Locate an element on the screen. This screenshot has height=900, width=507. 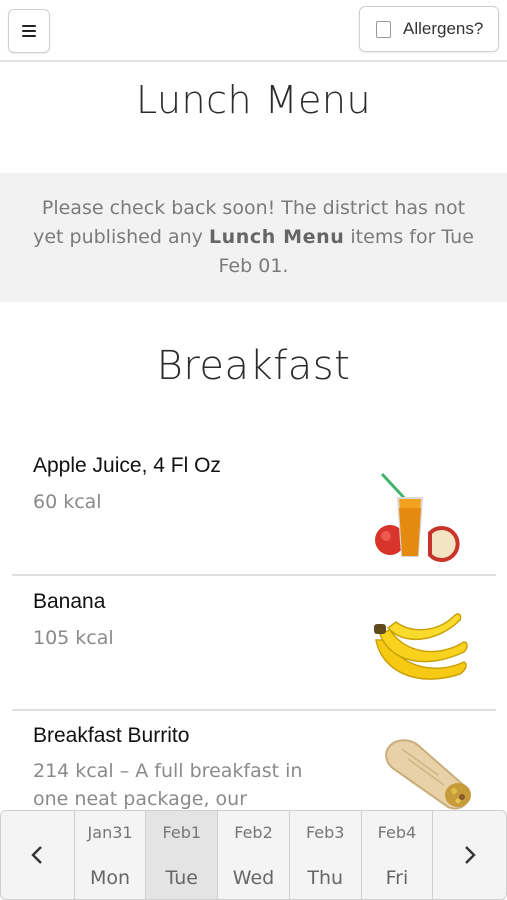
allergens-toggle: Allergens? is located at coordinates (429, 29).